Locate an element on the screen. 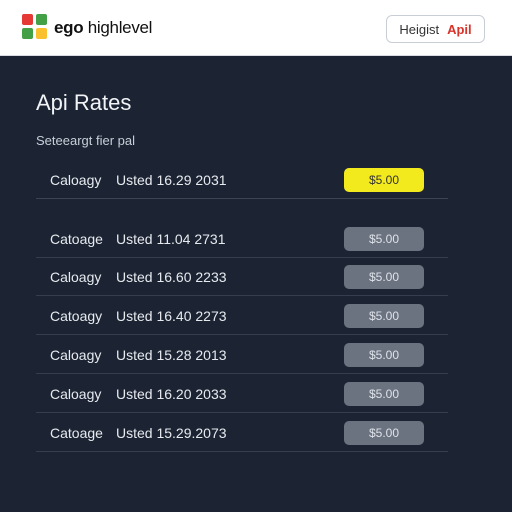 The width and height of the screenshot is (512, 512). row-used: Usted 11.04 2731 is located at coordinates (171, 239).